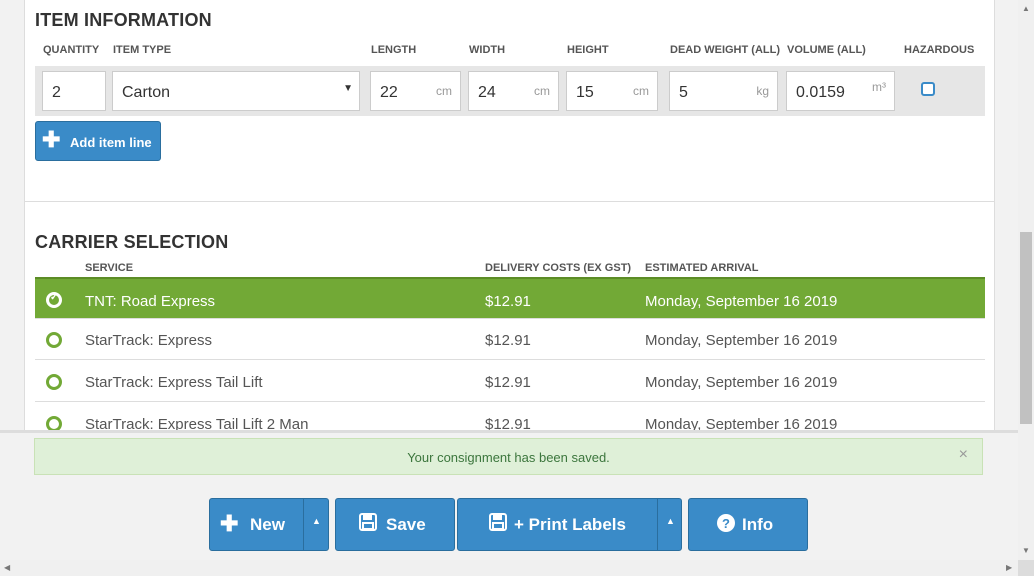  Describe the element at coordinates (487, 92) in the screenshot. I see `width-value: 24` at that location.